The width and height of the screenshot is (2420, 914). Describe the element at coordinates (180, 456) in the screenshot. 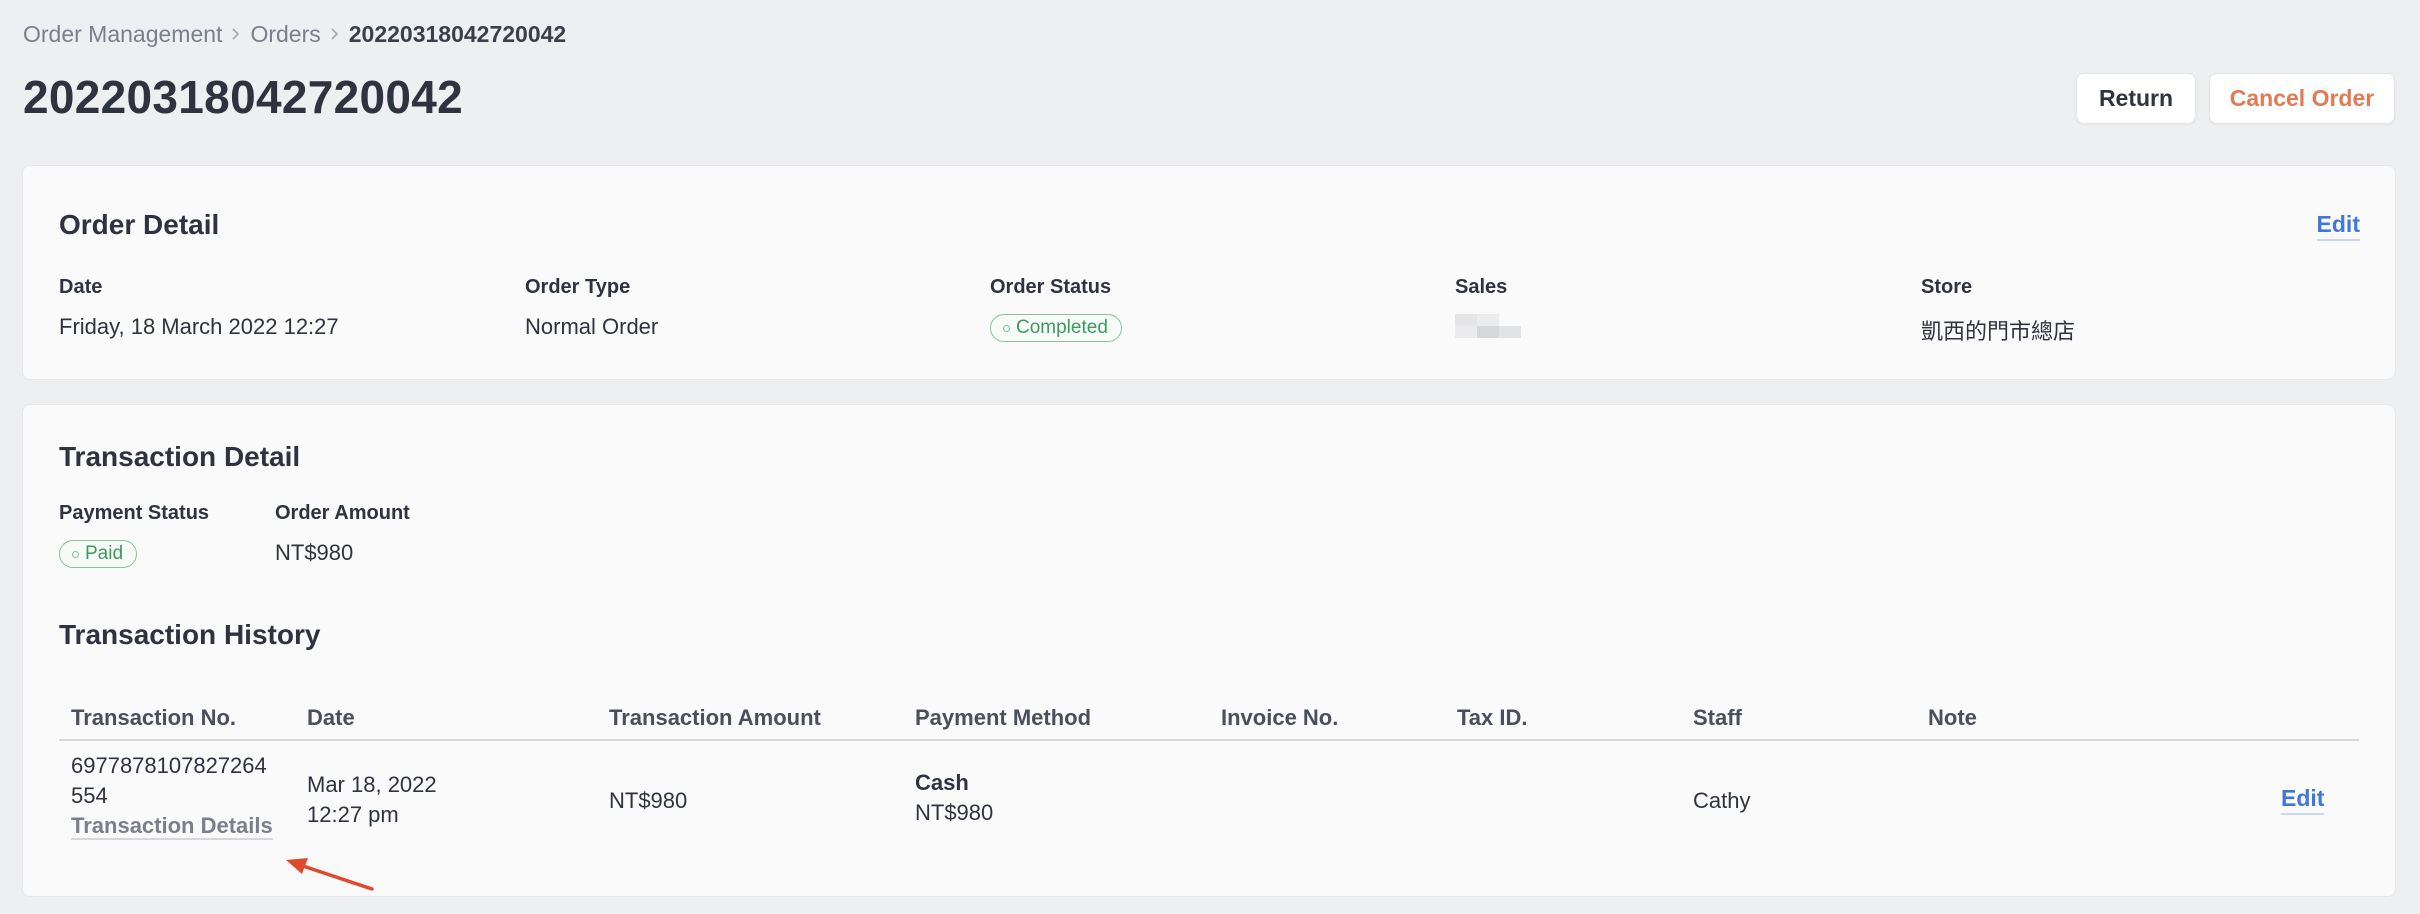

I see `transaction-detail-title: Transaction Detail` at that location.